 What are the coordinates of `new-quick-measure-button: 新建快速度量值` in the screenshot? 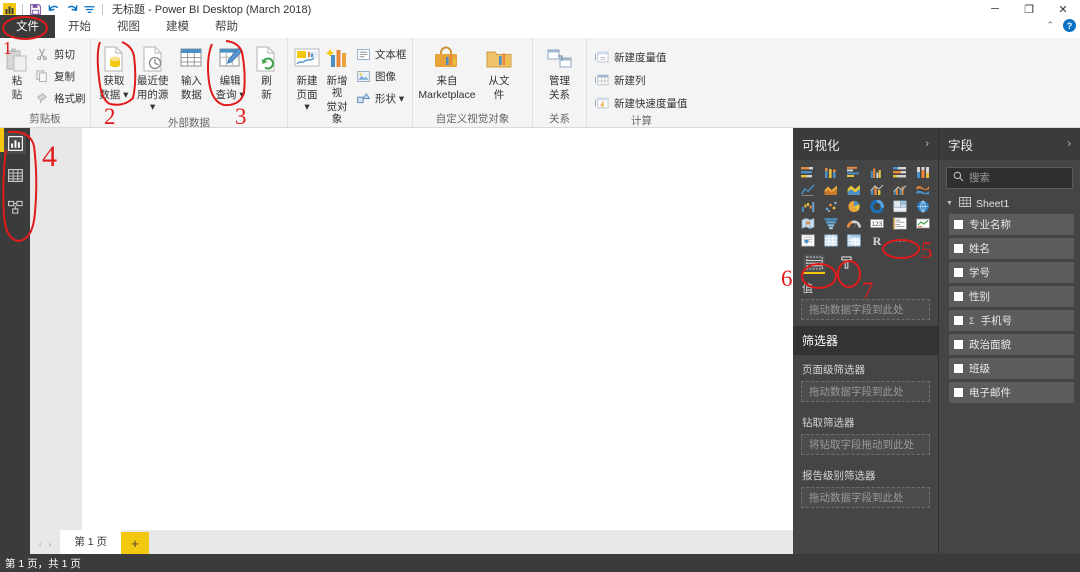 It's located at (642, 103).